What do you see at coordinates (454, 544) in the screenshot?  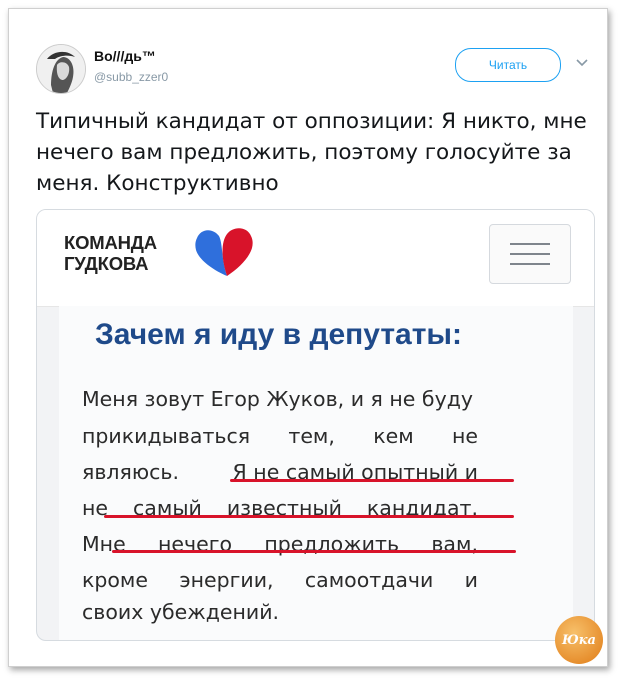 I see `body-word: вам,` at bounding box center [454, 544].